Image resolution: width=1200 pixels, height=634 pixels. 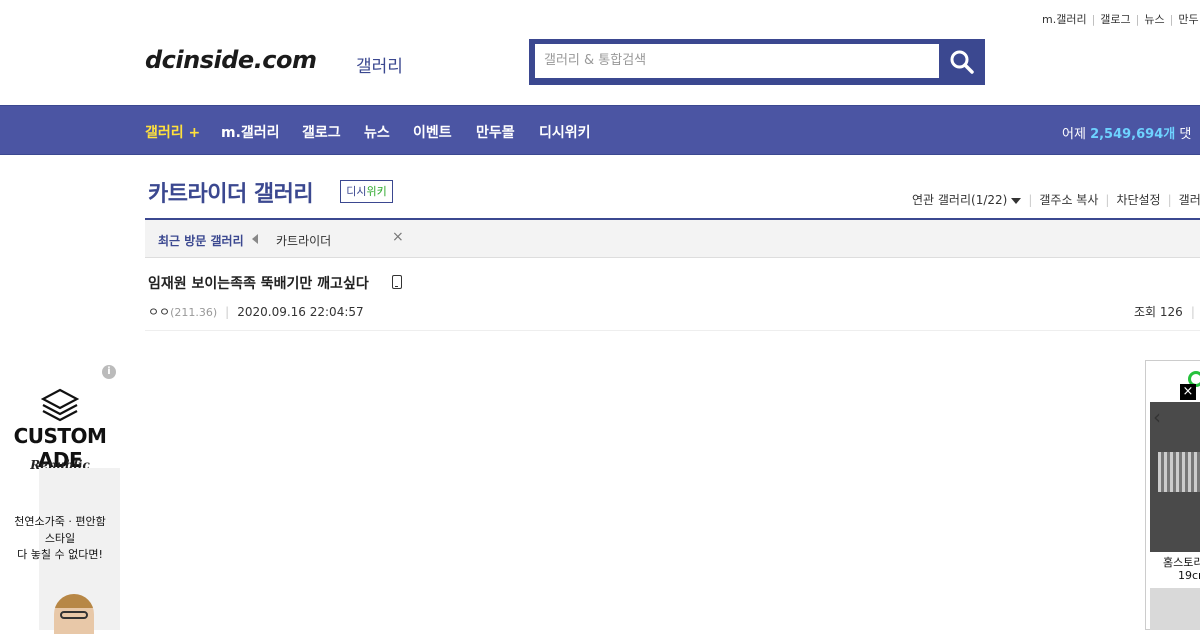 What do you see at coordinates (377, 132) in the screenshot?
I see `nav-item-news: 뉴스` at bounding box center [377, 132].